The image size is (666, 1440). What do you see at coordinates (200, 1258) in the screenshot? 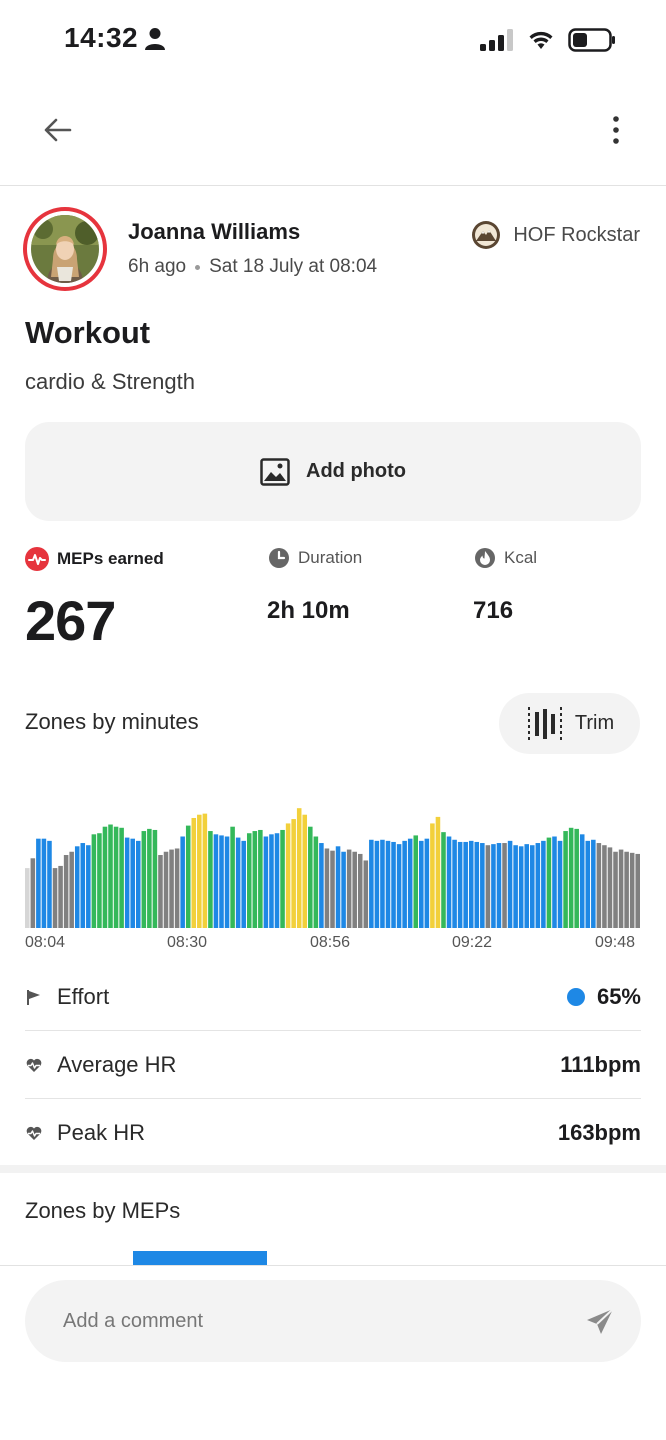
I see `meps-zone-bar` at bounding box center [200, 1258].